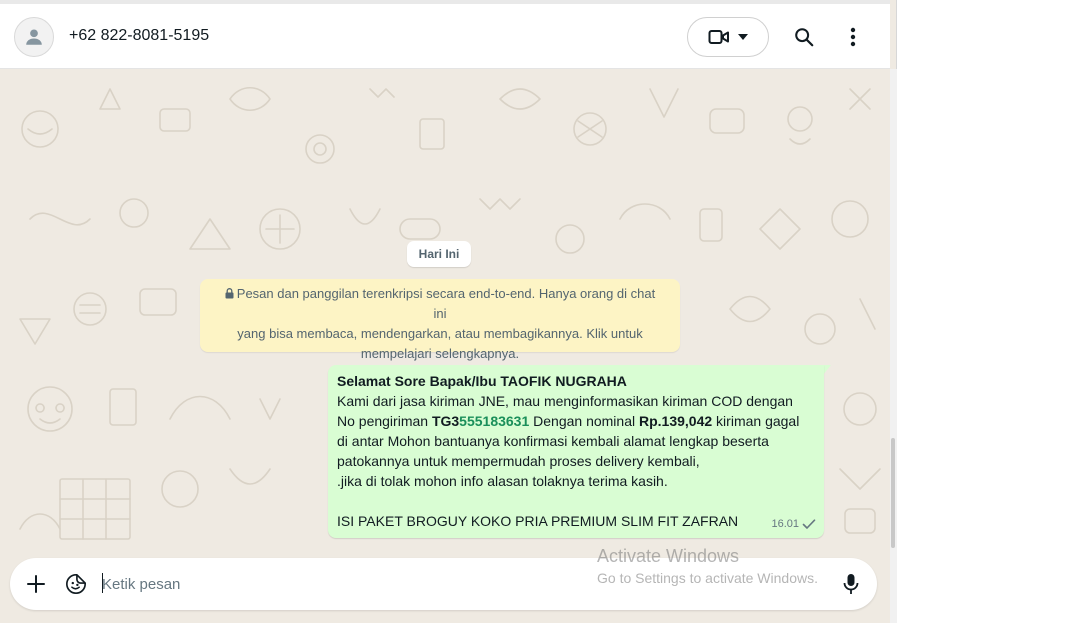  Describe the element at coordinates (482, 381) in the screenshot. I see `message-greeting: Selamat Sore Bapak/Ibu TAOFIK NUGRAHA` at that location.